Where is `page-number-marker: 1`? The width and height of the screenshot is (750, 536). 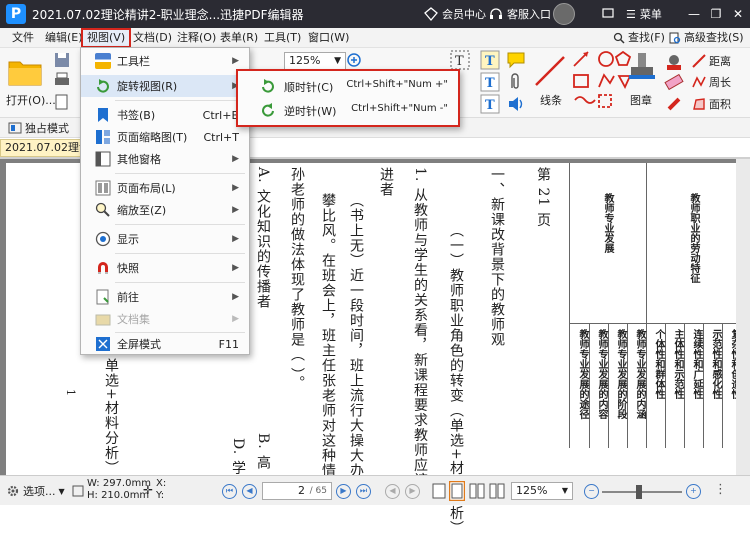 page-number-marker: 1 is located at coordinates (70, 393).